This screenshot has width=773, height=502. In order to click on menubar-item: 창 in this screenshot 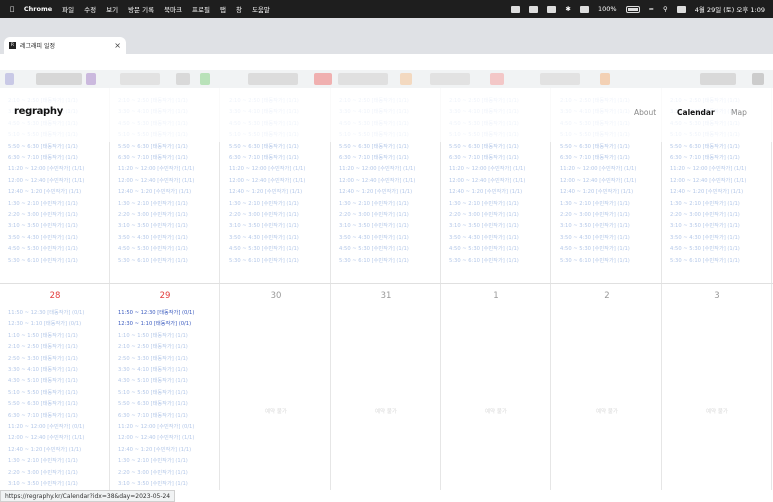, I will do `click(239, 9)`.